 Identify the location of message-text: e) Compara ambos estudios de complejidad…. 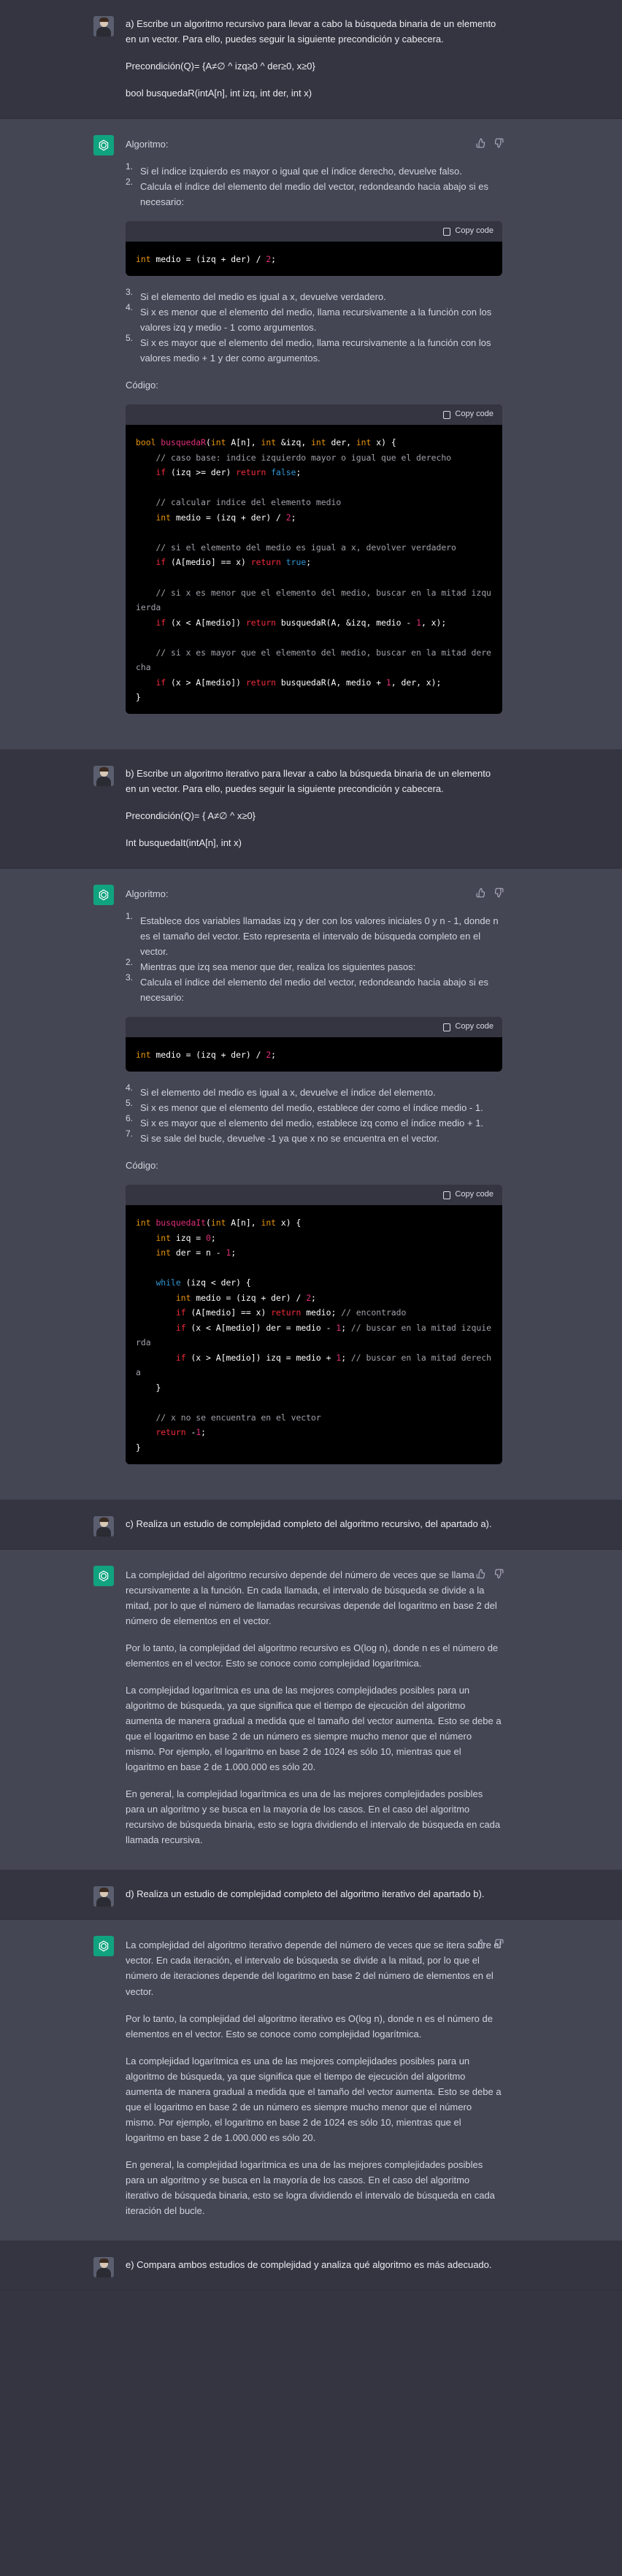
(309, 2265).